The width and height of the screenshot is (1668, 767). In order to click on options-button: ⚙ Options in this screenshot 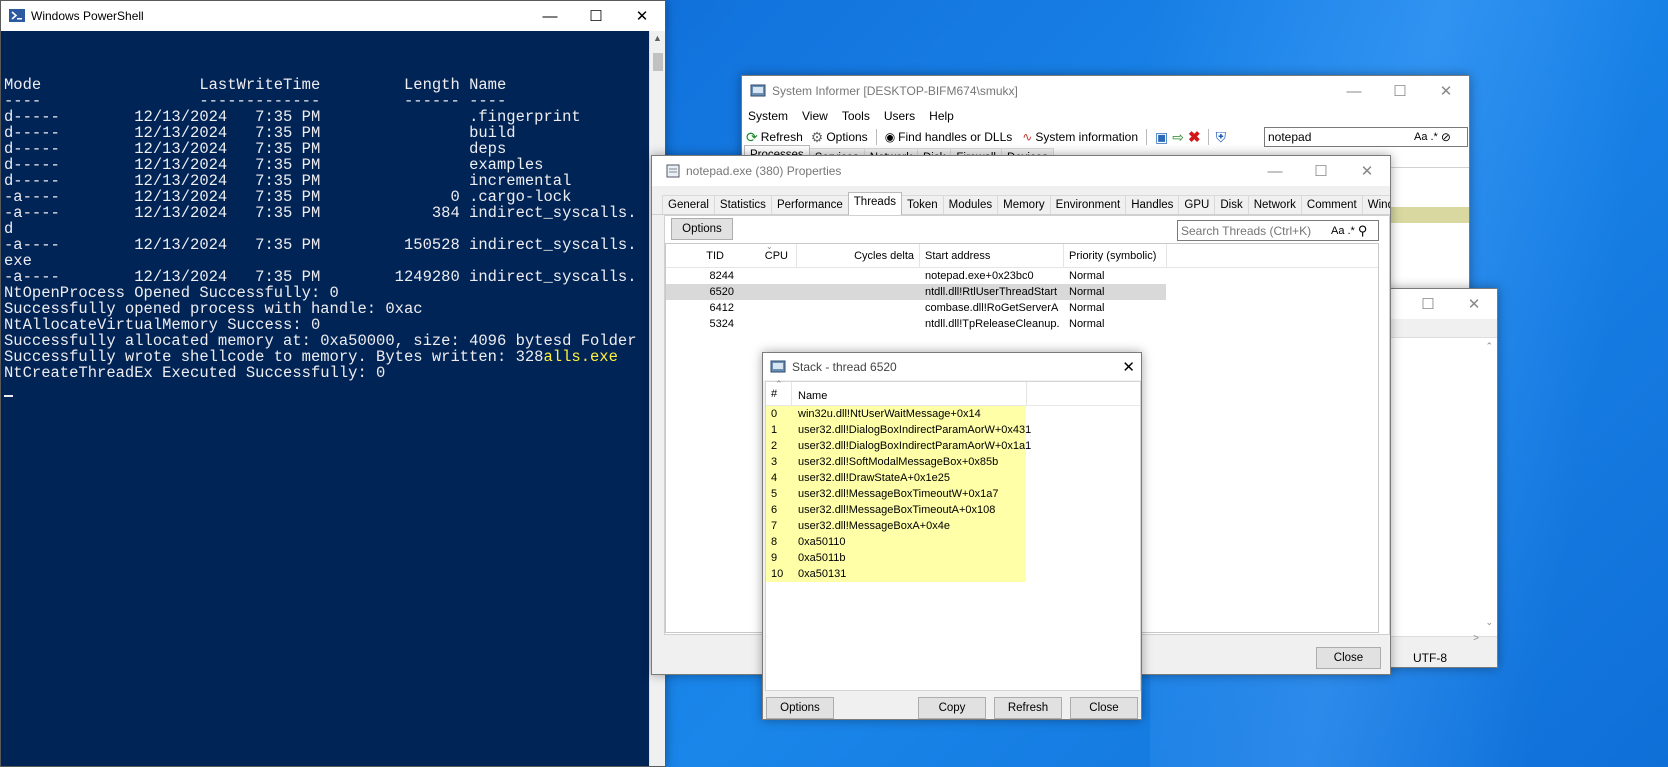, I will do `click(839, 137)`.